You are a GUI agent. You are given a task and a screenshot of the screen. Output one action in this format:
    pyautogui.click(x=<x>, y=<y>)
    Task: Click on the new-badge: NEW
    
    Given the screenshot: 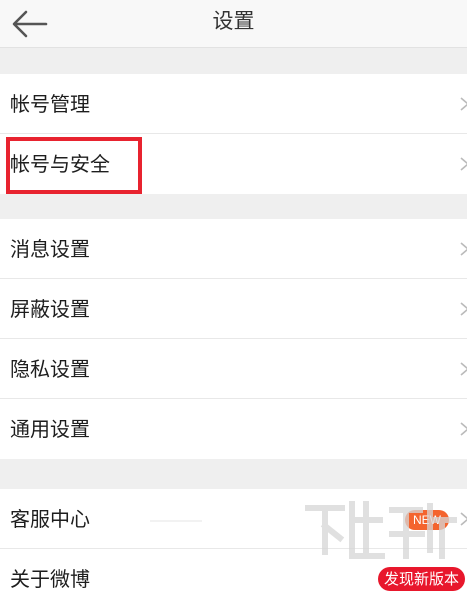 What is the action you would take?
    pyautogui.click(x=427, y=520)
    